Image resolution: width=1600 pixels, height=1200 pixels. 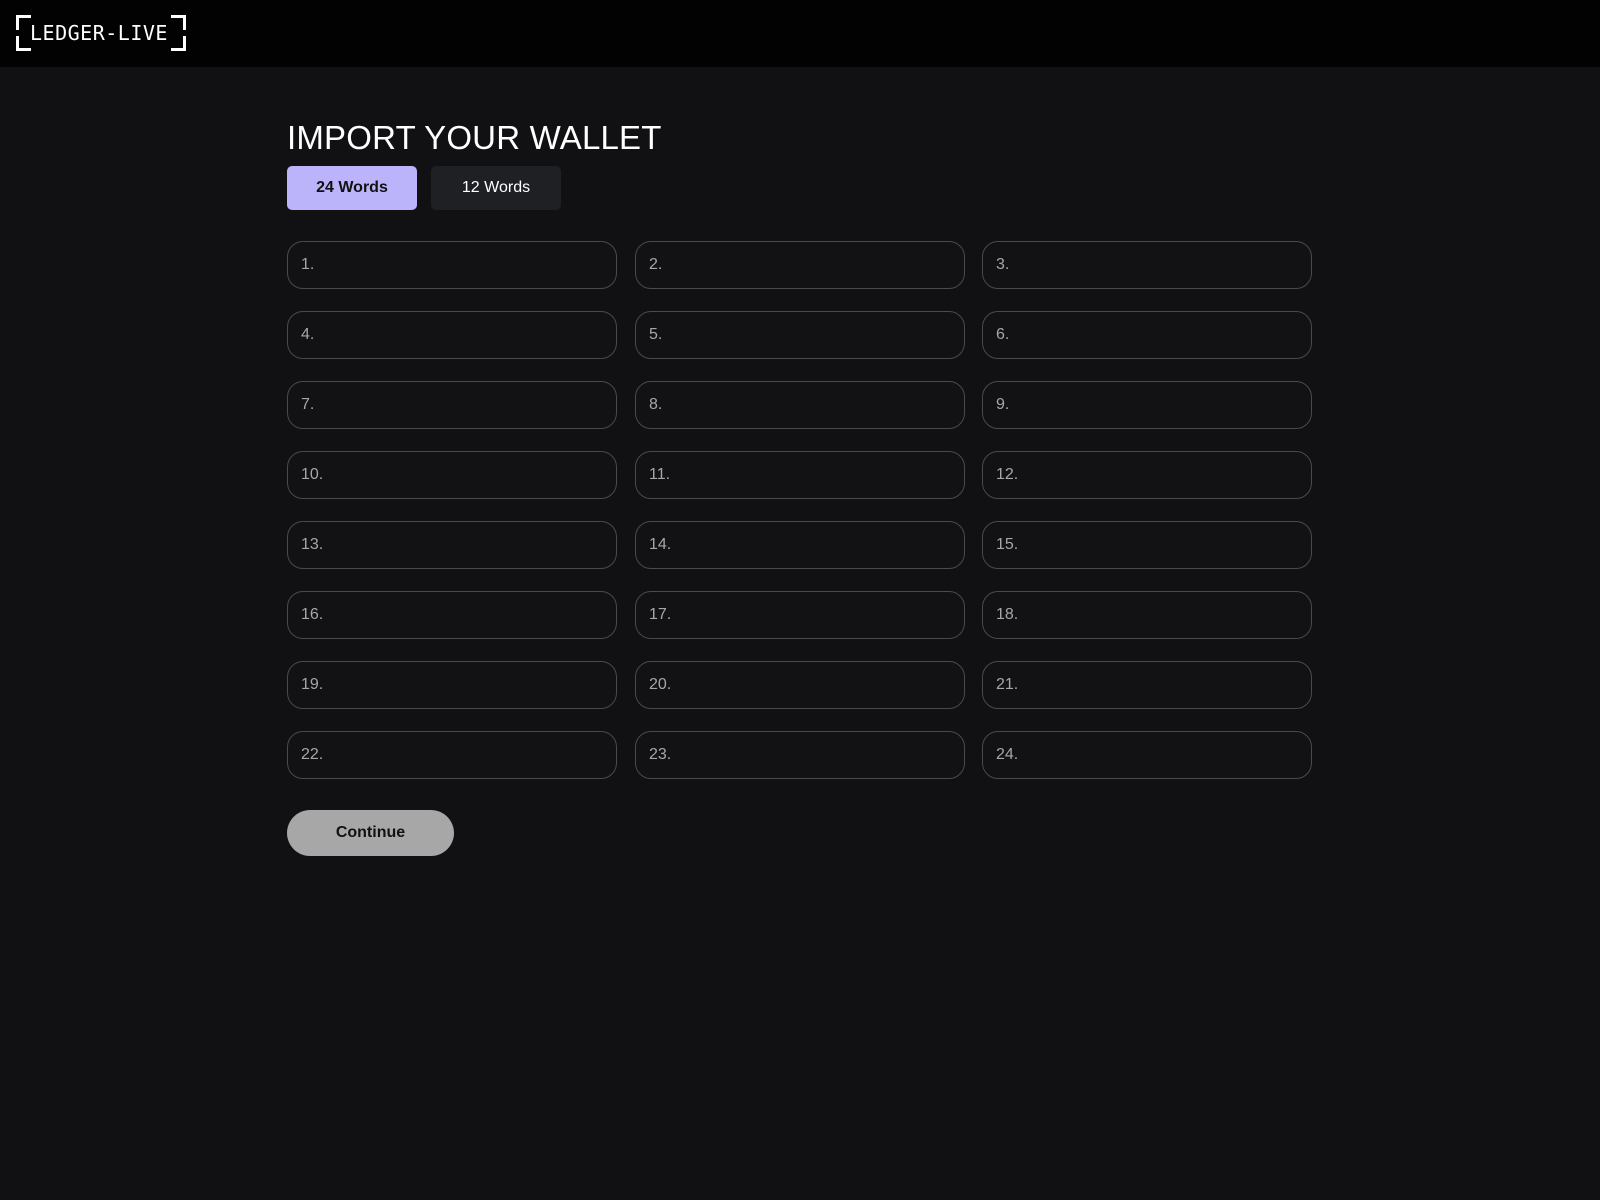 I want to click on seed-word-field-24: 24., so click(x=1147, y=755).